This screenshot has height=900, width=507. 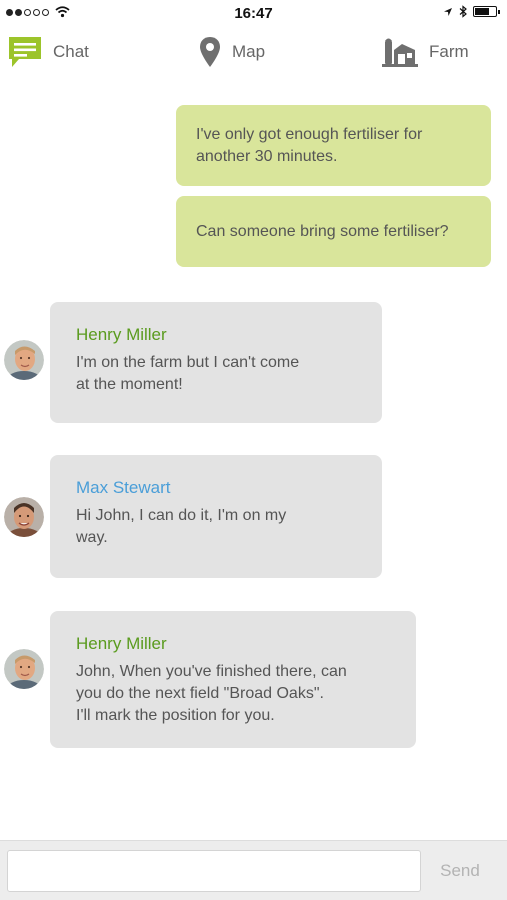 I want to click on message-line: I'm on the farm but I can't come, so click(x=188, y=362).